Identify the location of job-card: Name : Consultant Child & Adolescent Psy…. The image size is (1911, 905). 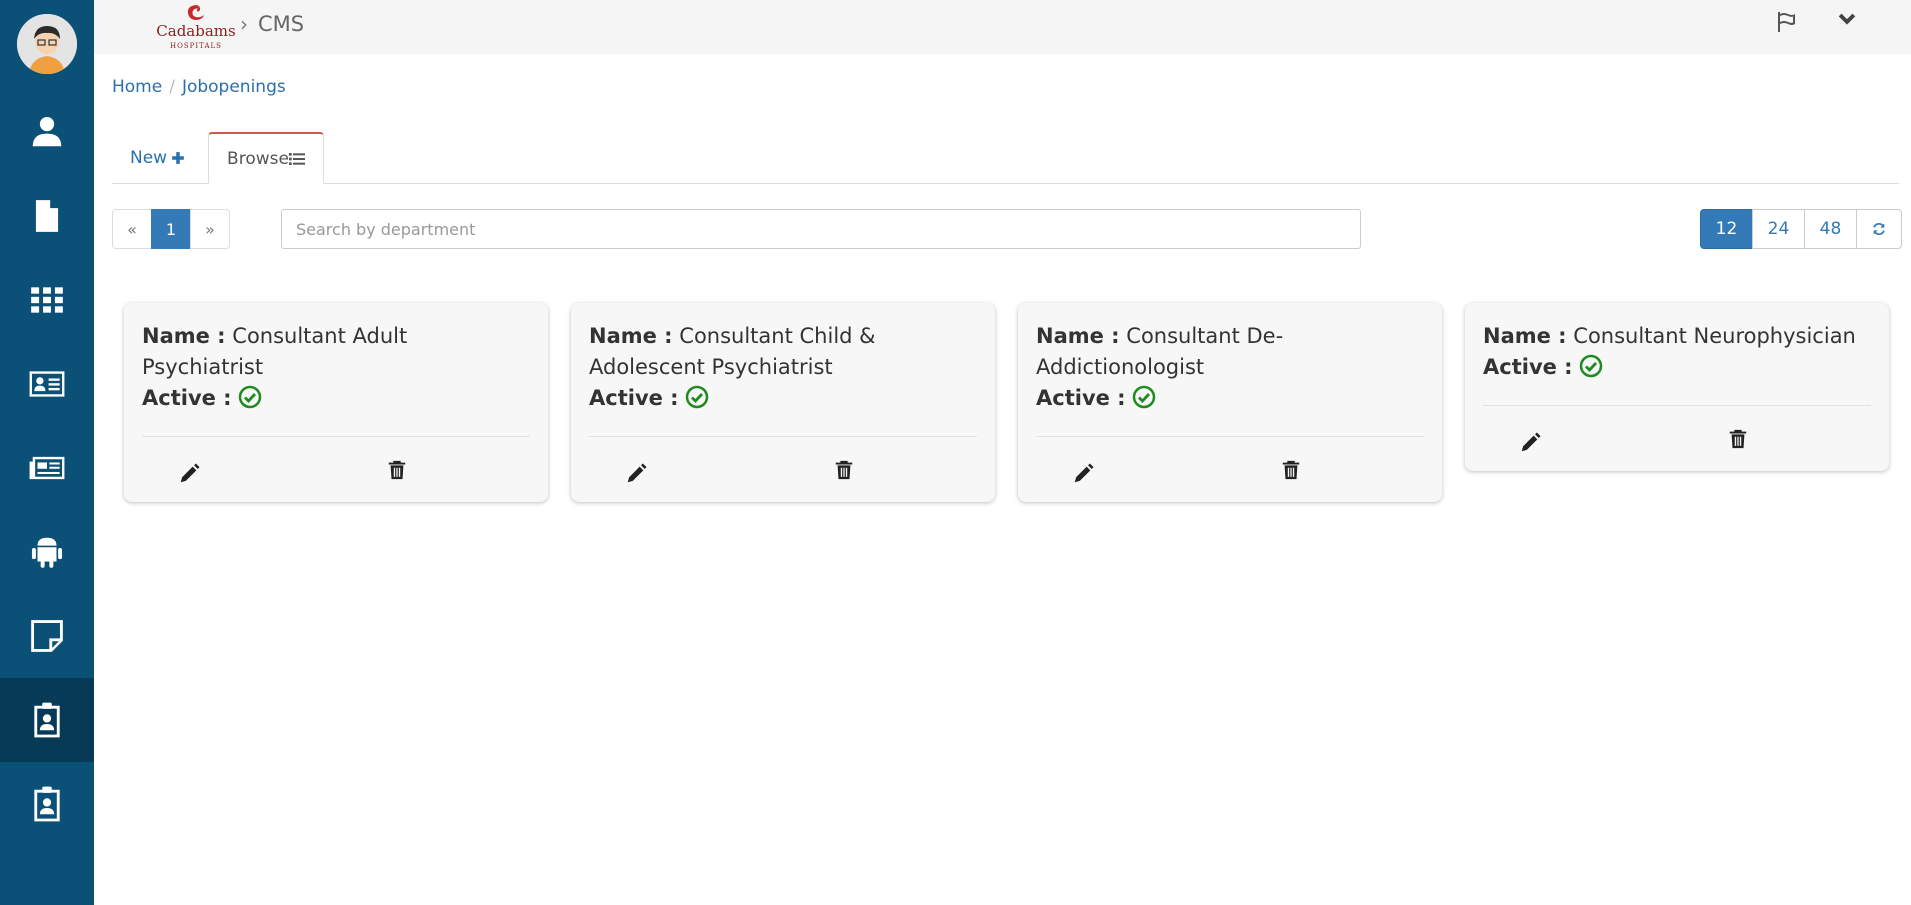
(783, 402).